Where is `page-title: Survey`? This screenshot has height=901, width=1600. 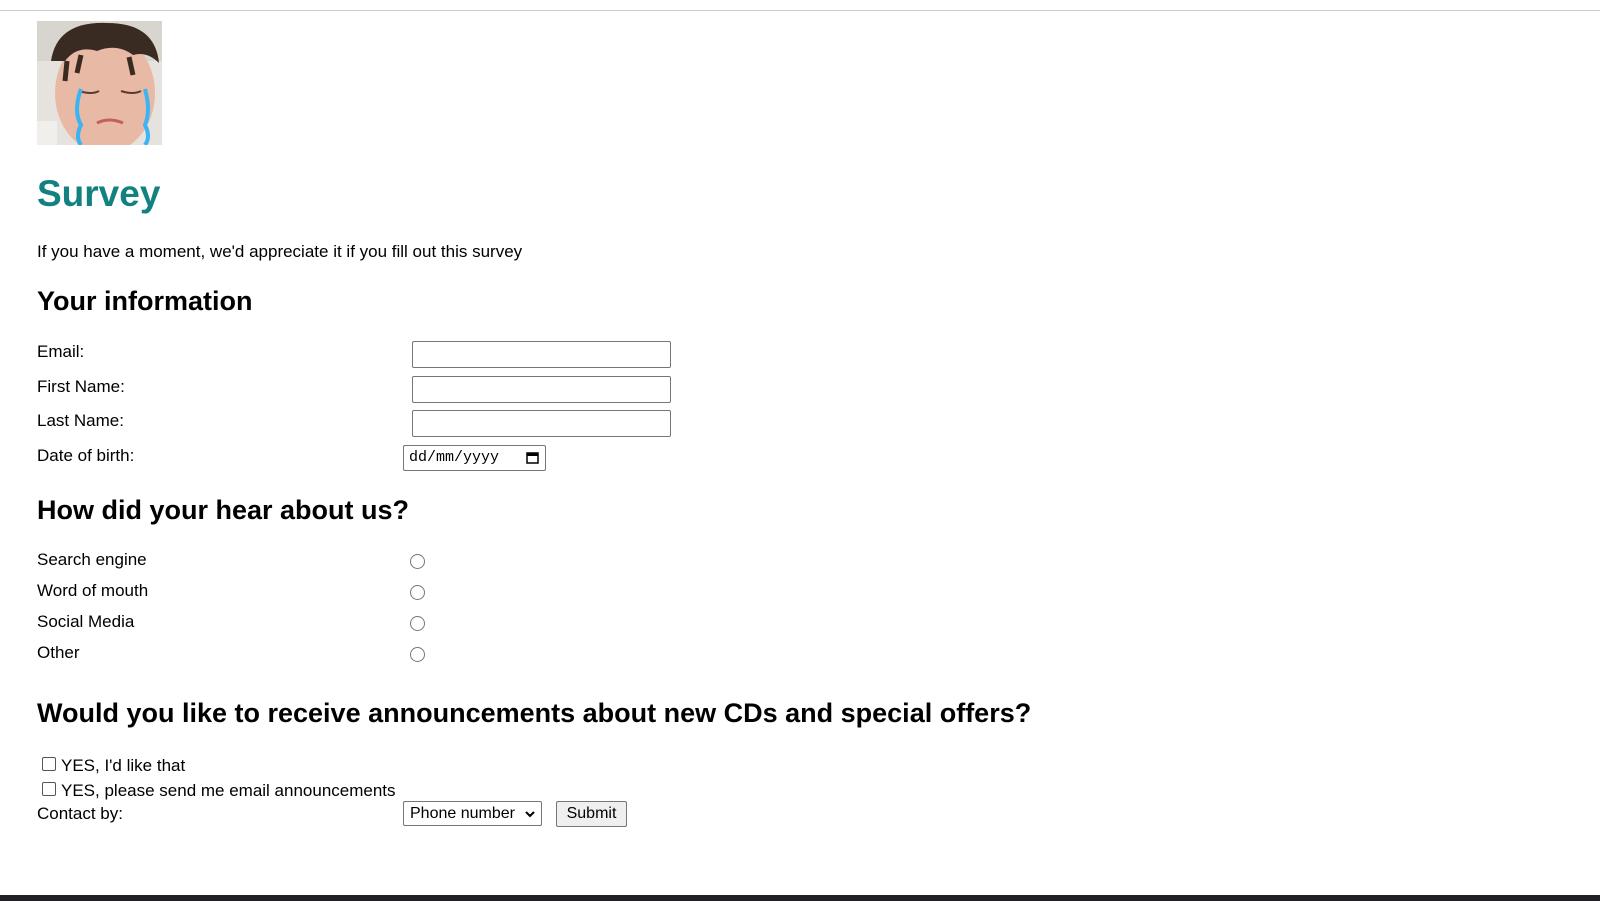 page-title: Survey is located at coordinates (99, 193).